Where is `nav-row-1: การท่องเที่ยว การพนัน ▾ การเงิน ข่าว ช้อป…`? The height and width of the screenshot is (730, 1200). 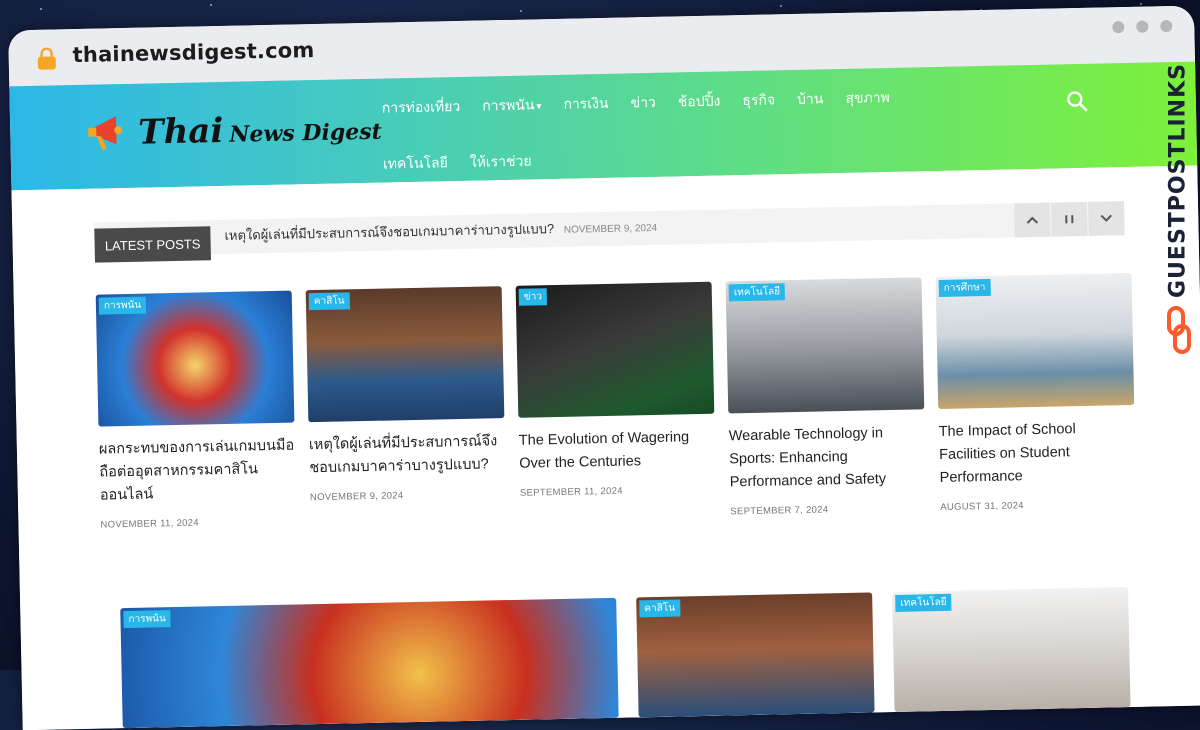 nav-row-1: การท่องเที่ยว การพนัน ▾ การเงิน ข่าว ช้อป… is located at coordinates (652, 102).